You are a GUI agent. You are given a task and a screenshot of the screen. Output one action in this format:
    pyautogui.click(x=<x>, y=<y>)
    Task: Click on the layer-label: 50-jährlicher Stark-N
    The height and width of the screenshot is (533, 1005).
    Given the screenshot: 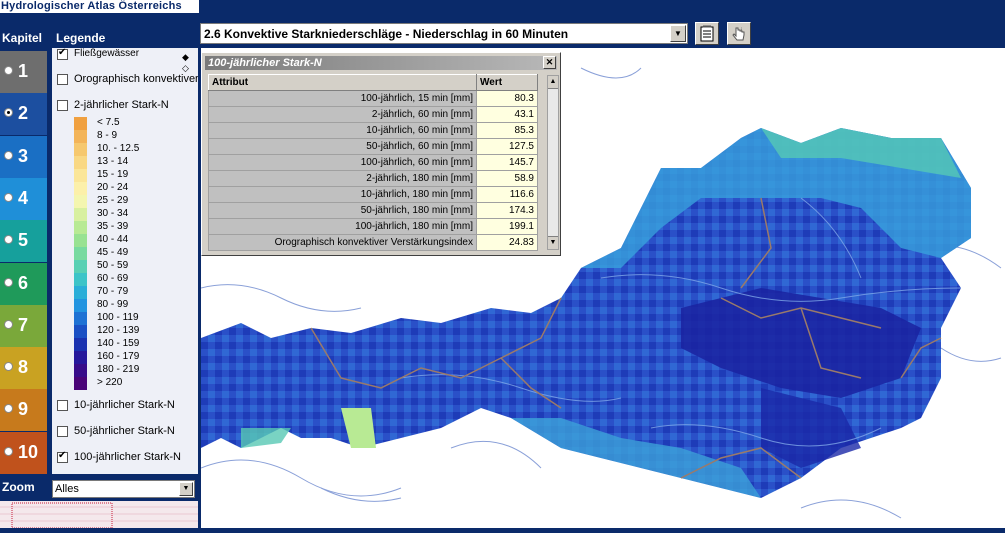 What is the action you would take?
    pyautogui.click(x=124, y=431)
    